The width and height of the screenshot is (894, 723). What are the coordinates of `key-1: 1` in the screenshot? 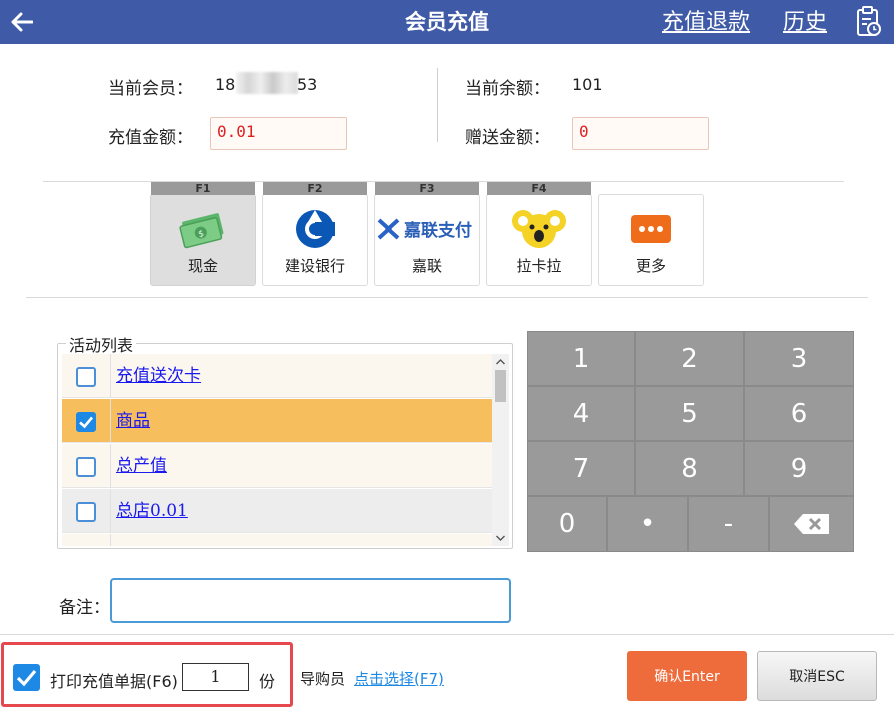 It's located at (581, 358).